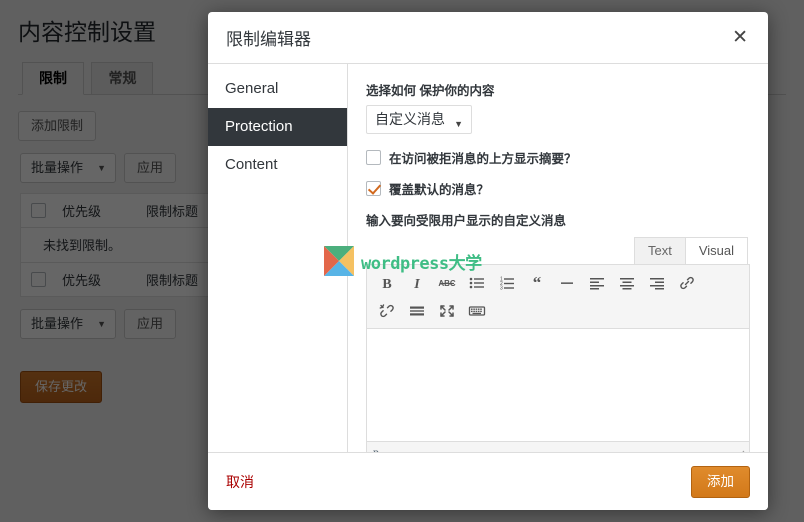  I want to click on fullscreen-icon, so click(447, 311).